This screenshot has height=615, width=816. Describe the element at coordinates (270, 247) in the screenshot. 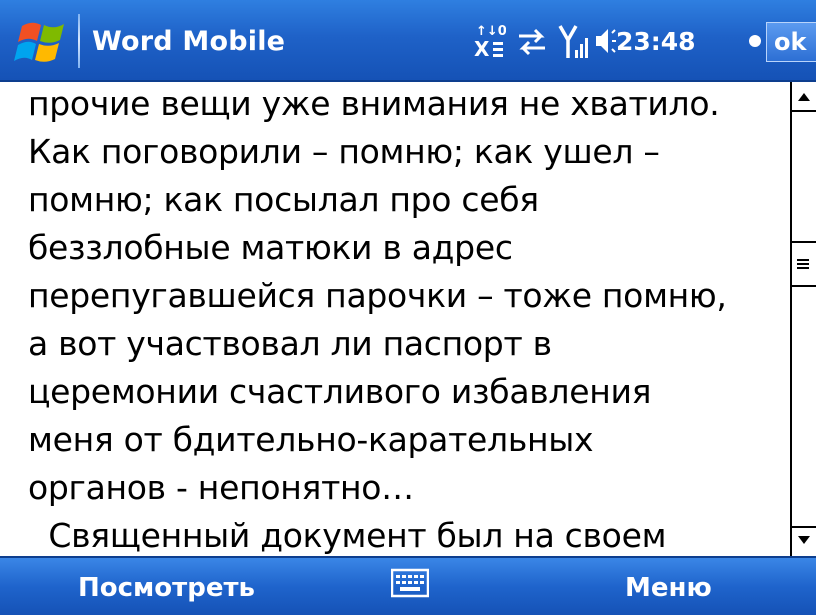

I see `document-line: беззлобные матюки в адрес` at that location.